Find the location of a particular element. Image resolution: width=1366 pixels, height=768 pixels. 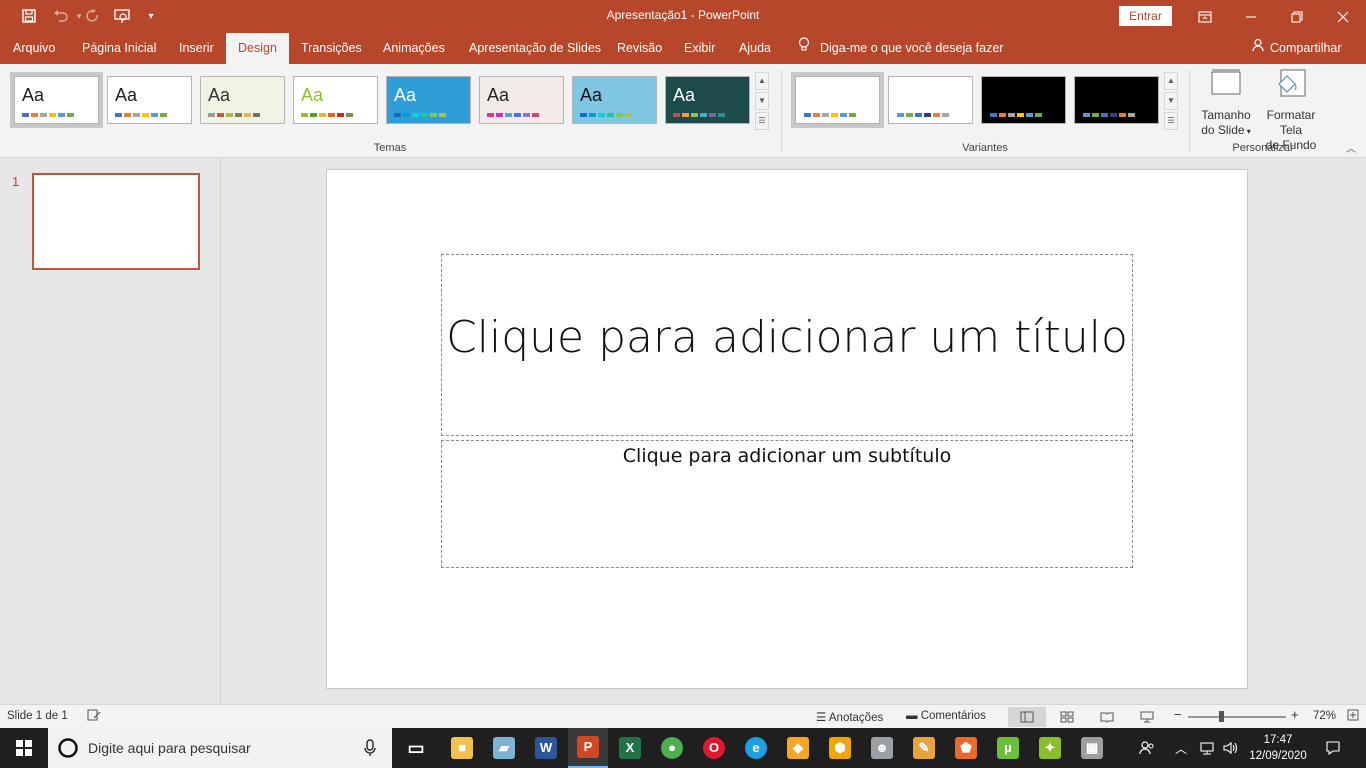

windows-start-icon is located at coordinates (24, 748).